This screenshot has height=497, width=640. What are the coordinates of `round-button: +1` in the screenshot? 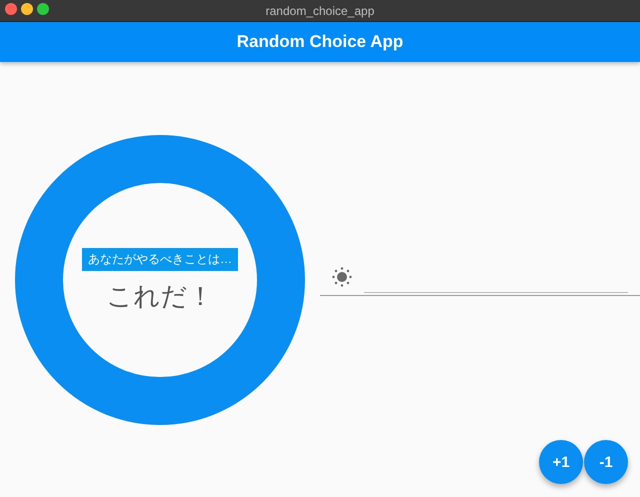 It's located at (561, 462).